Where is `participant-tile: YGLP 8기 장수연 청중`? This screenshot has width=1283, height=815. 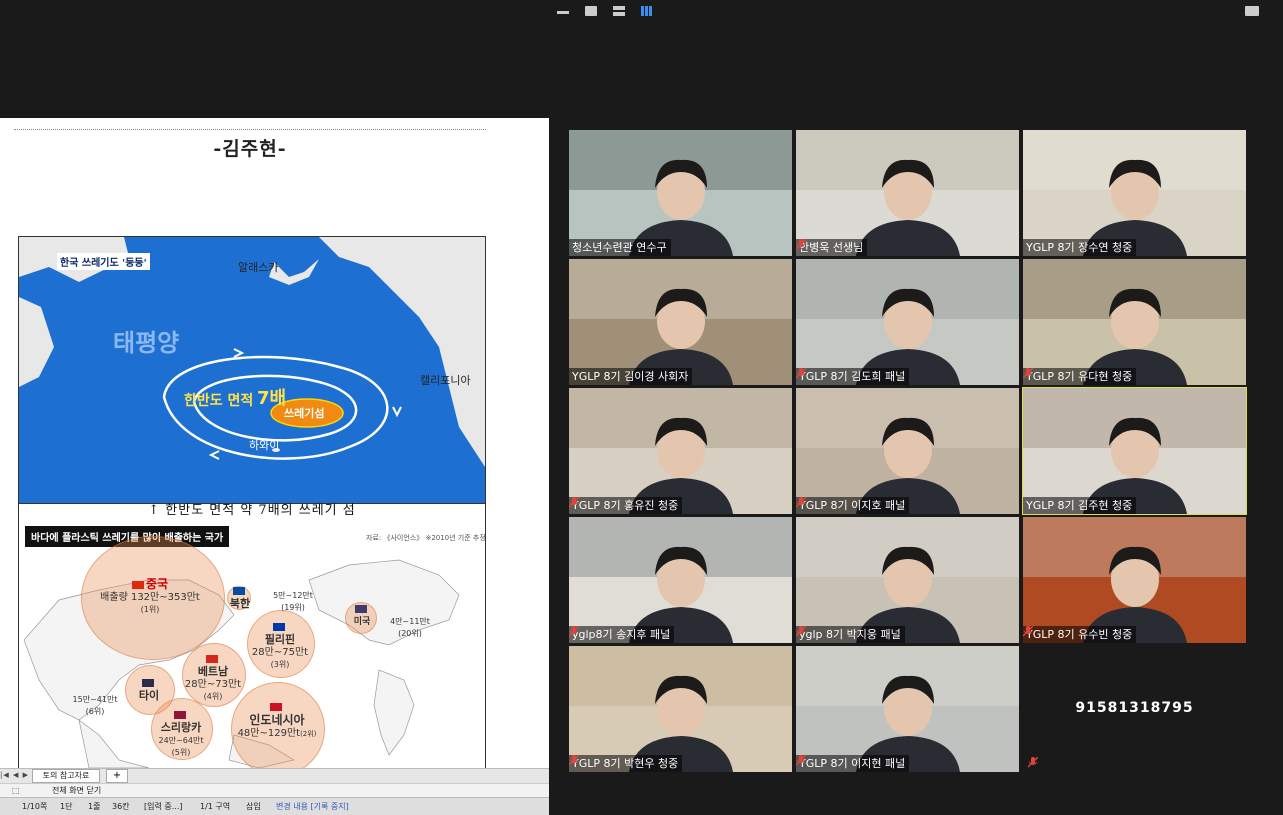 participant-tile: YGLP 8기 장수연 청중 is located at coordinates (1134, 193).